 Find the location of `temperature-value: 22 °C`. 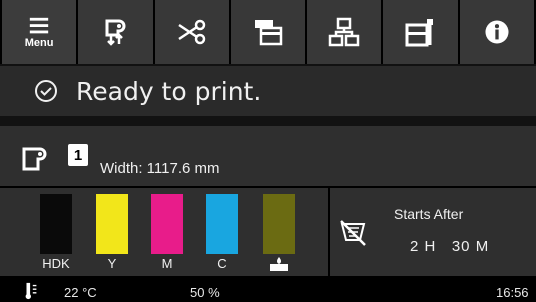

temperature-value: 22 °C is located at coordinates (80, 292).